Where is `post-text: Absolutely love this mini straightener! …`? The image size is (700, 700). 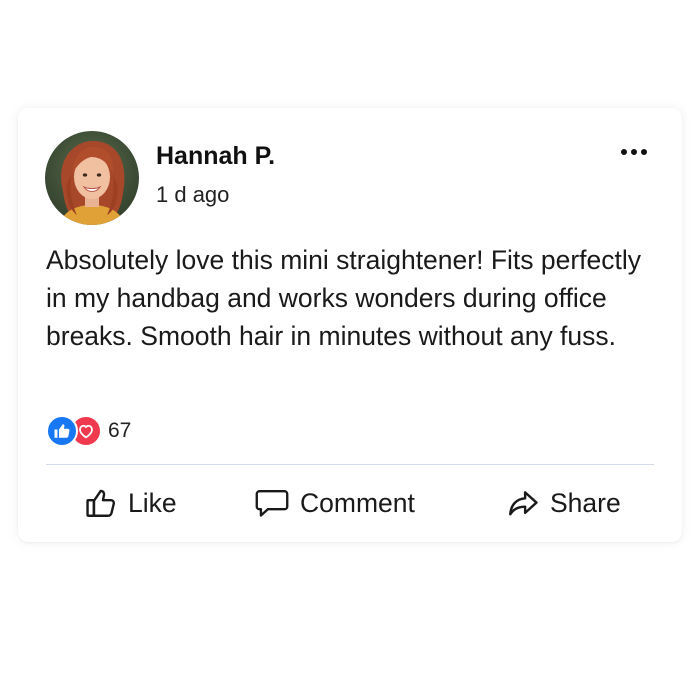 post-text: Absolutely love this mini straightener! … is located at coordinates (344, 298).